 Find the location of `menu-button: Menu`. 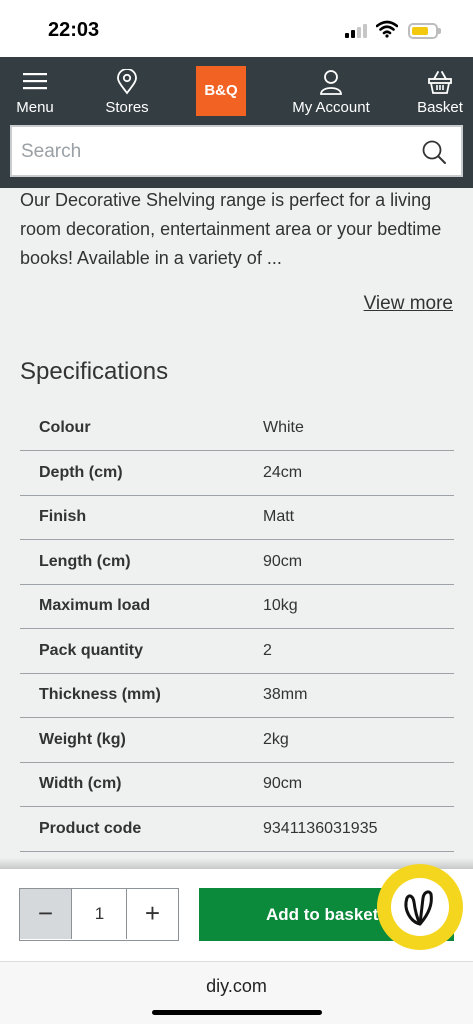

menu-button: Menu is located at coordinates (40, 91).